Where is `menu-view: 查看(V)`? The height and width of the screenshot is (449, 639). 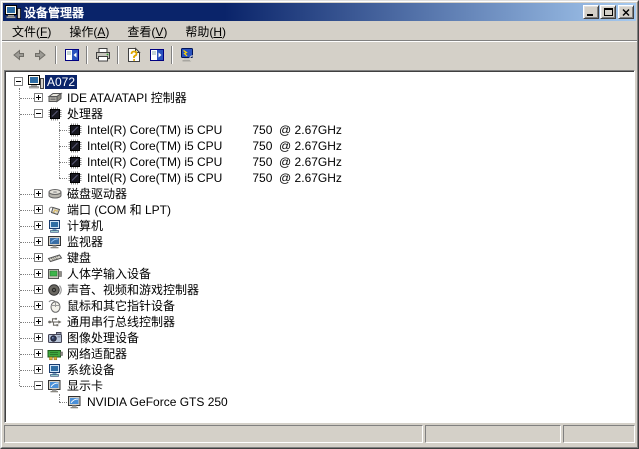
menu-view: 查看(V) is located at coordinates (147, 31).